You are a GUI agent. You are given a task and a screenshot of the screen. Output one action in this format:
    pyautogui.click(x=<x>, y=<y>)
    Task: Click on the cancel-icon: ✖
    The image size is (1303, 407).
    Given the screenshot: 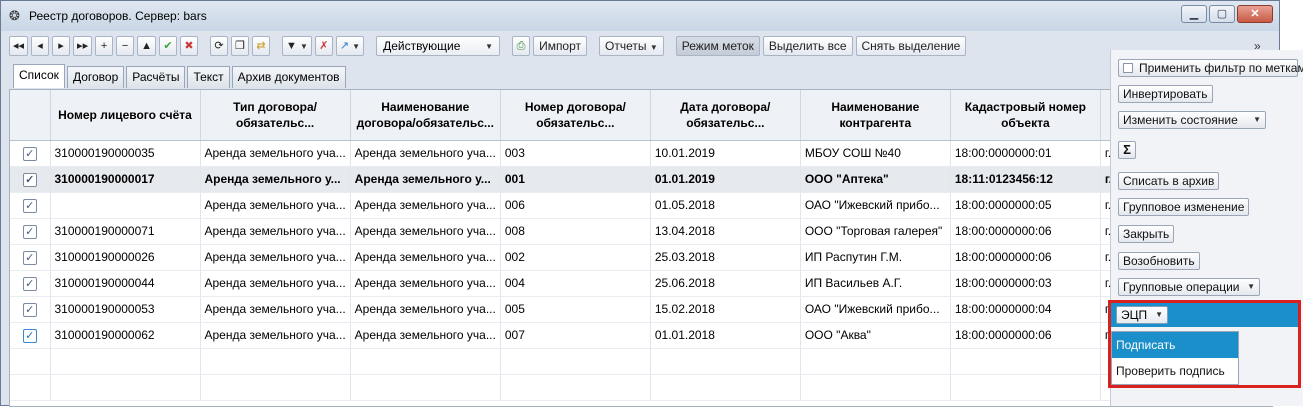 What is the action you would take?
    pyautogui.click(x=188, y=46)
    